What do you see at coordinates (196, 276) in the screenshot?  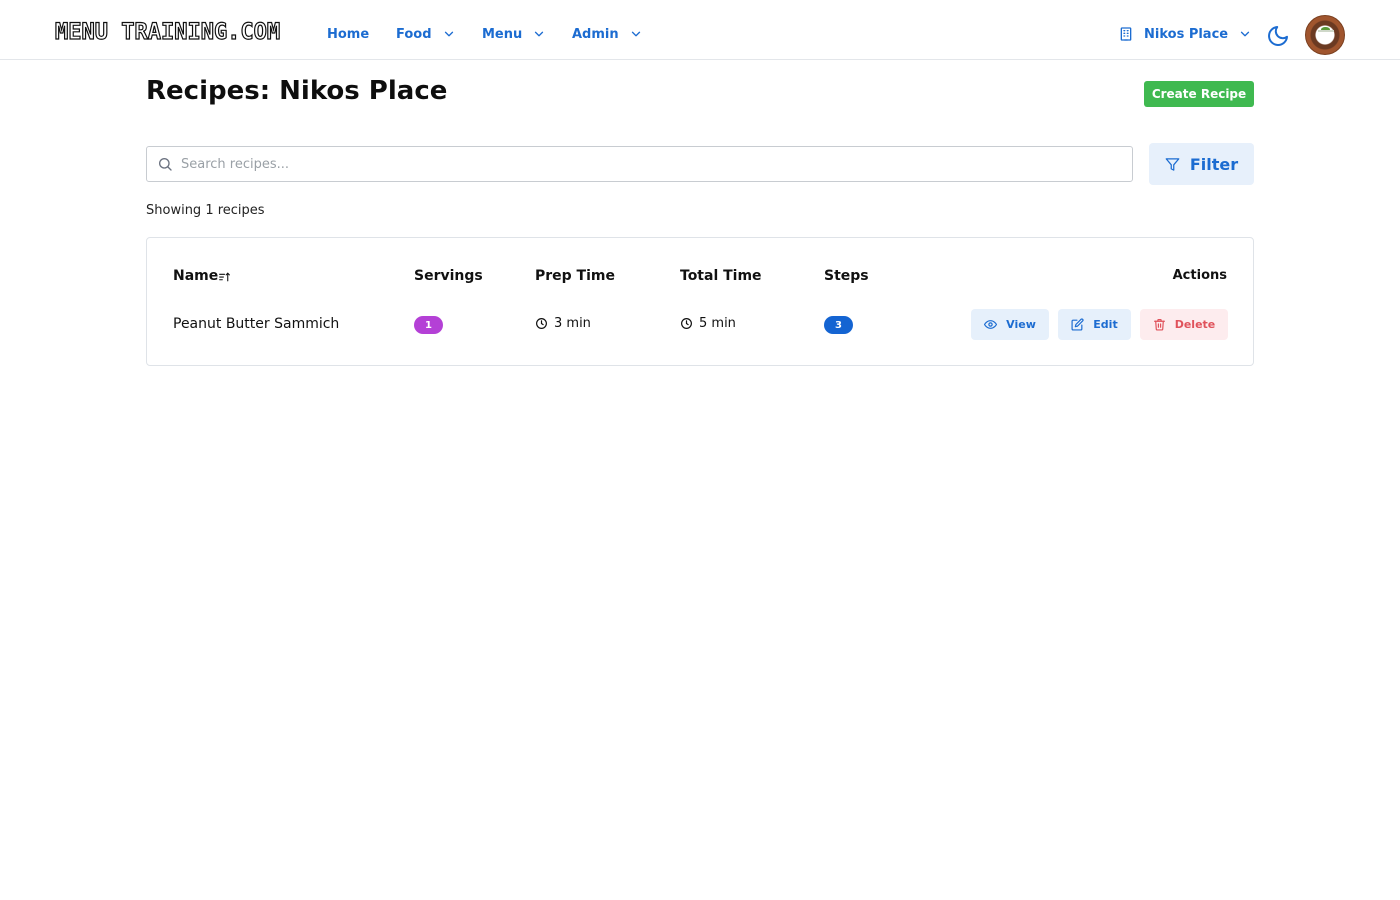 I see `column-header-name-label: Name` at bounding box center [196, 276].